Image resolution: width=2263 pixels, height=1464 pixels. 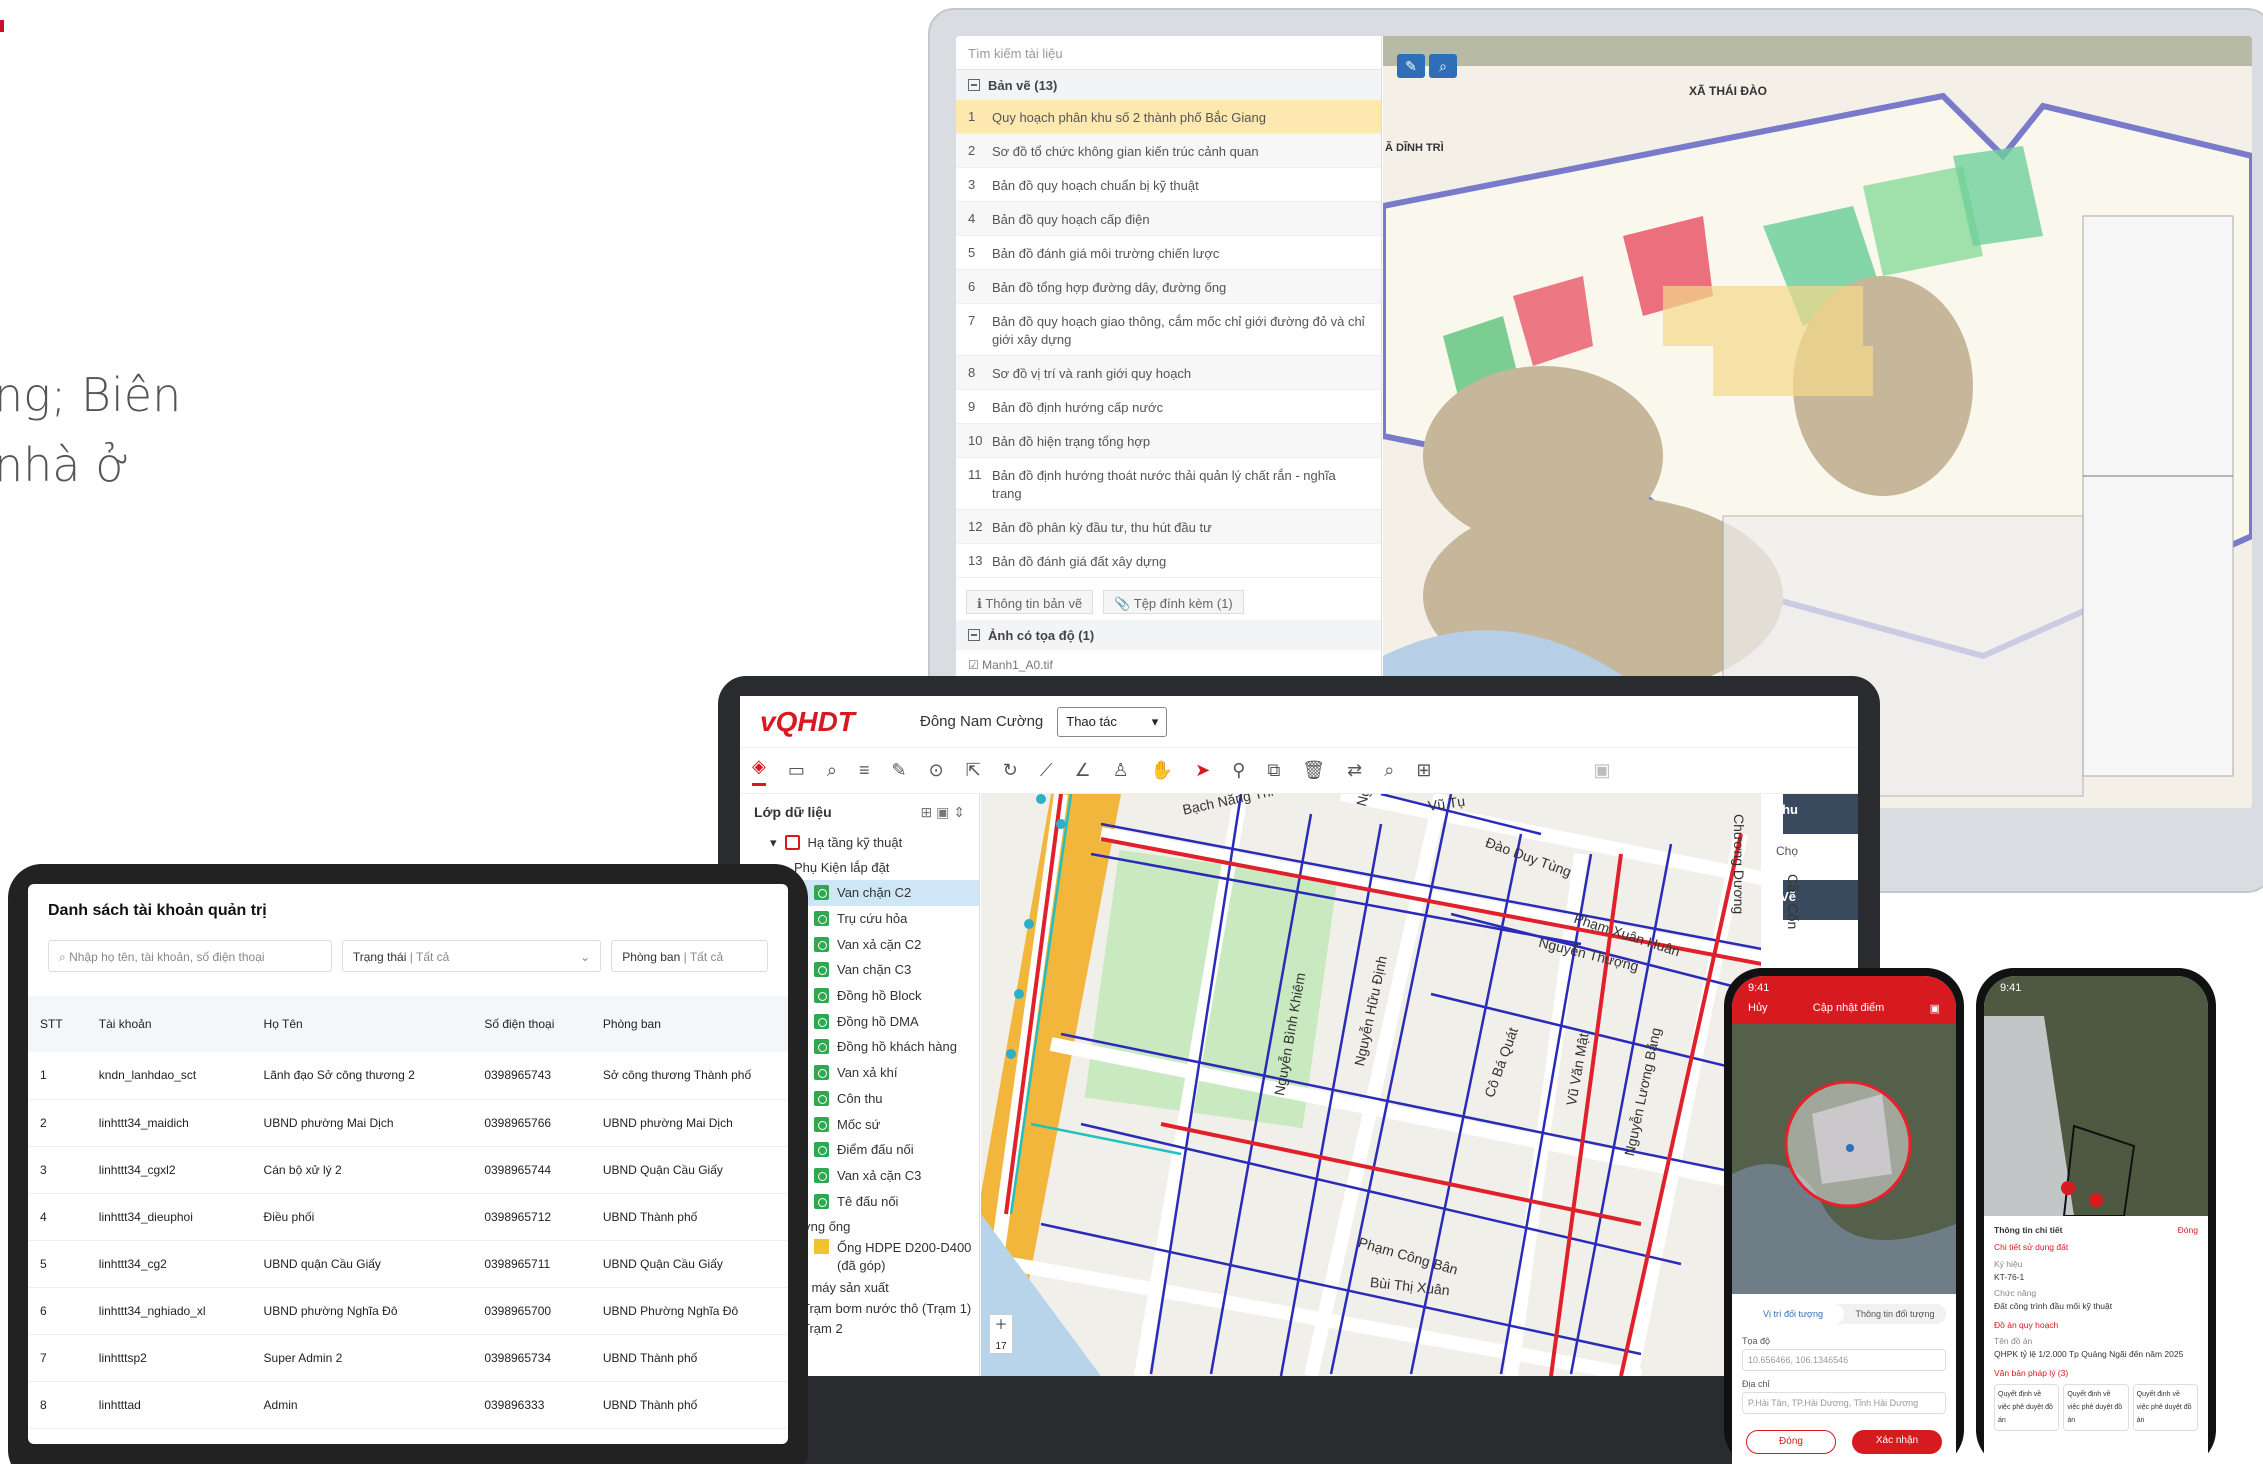 What do you see at coordinates (1168, 441) in the screenshot?
I see `drawing-list-item: 10 Bản đồ hiện trạng tổng hợp` at bounding box center [1168, 441].